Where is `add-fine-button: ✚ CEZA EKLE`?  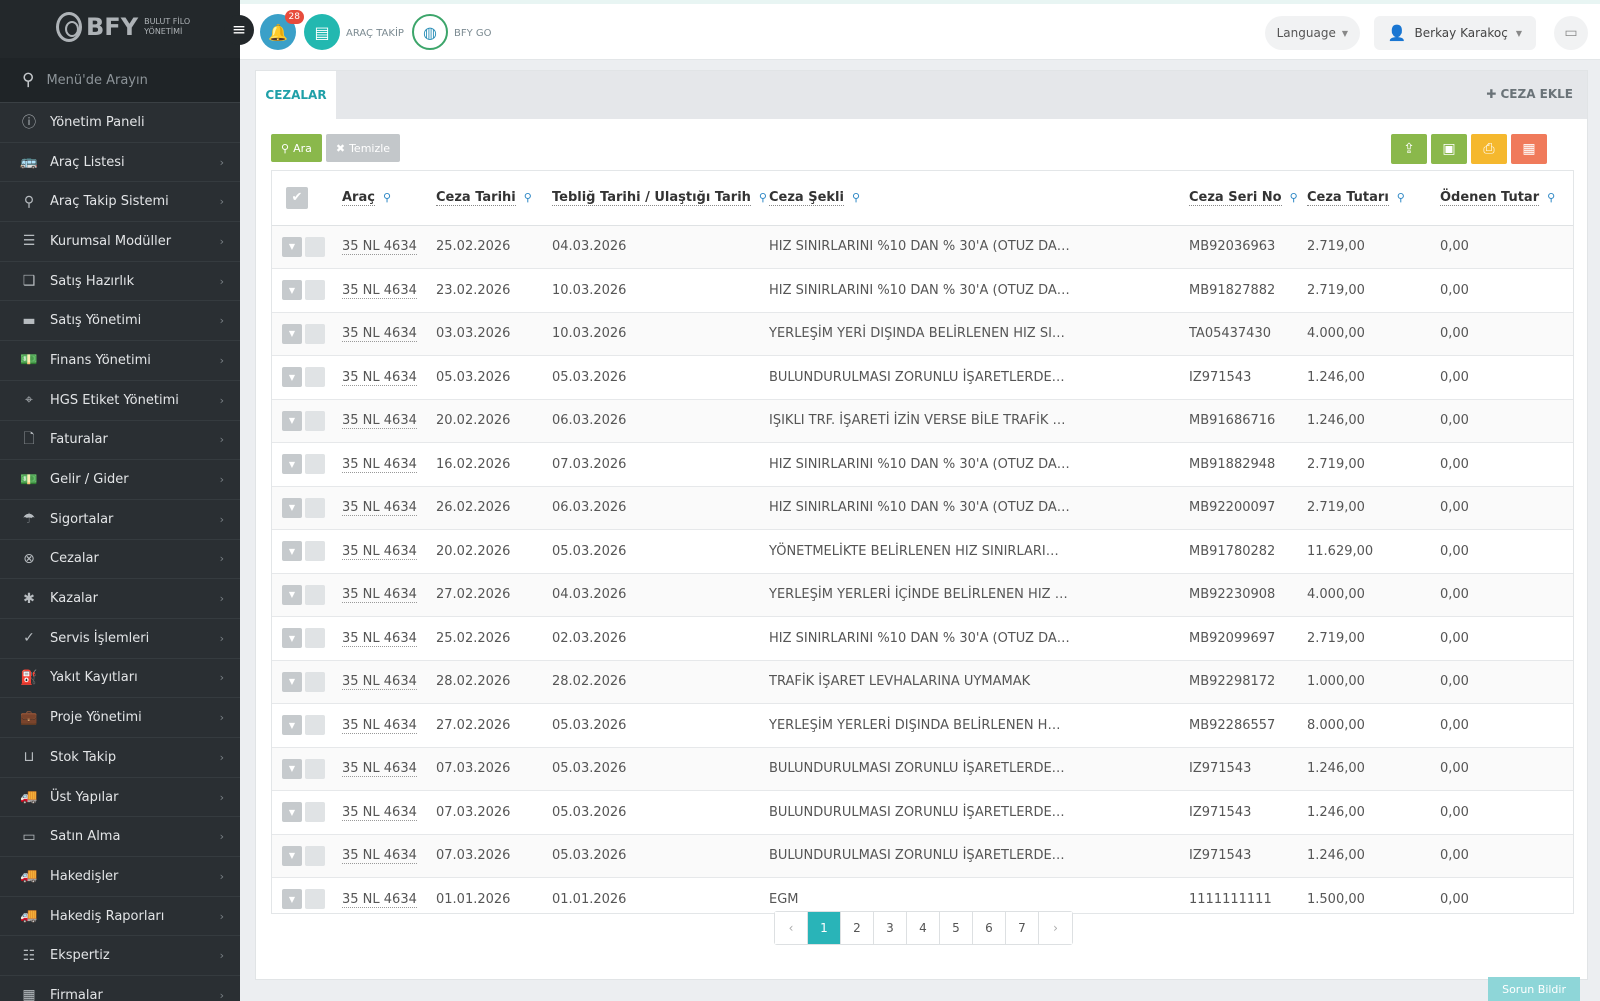 add-fine-button: ✚ CEZA EKLE is located at coordinates (1529, 94).